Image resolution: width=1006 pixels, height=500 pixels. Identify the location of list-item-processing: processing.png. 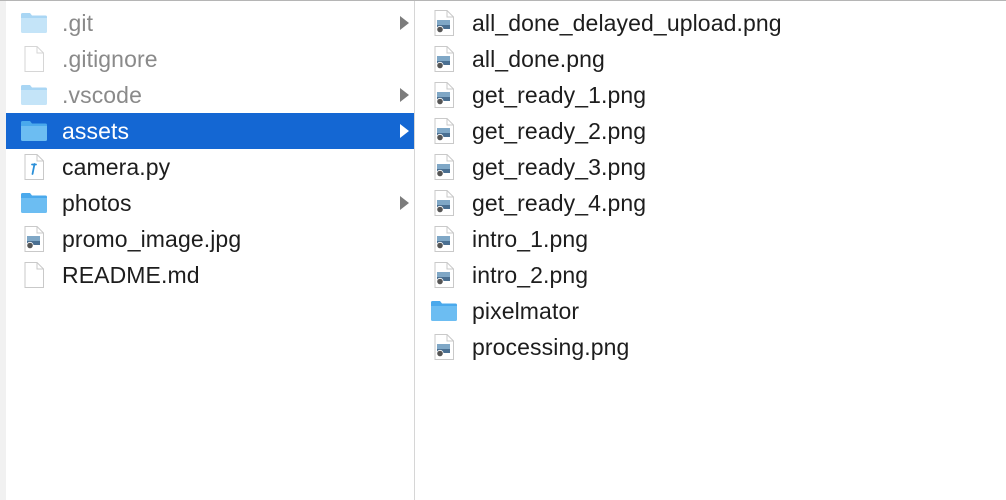
(711, 347).